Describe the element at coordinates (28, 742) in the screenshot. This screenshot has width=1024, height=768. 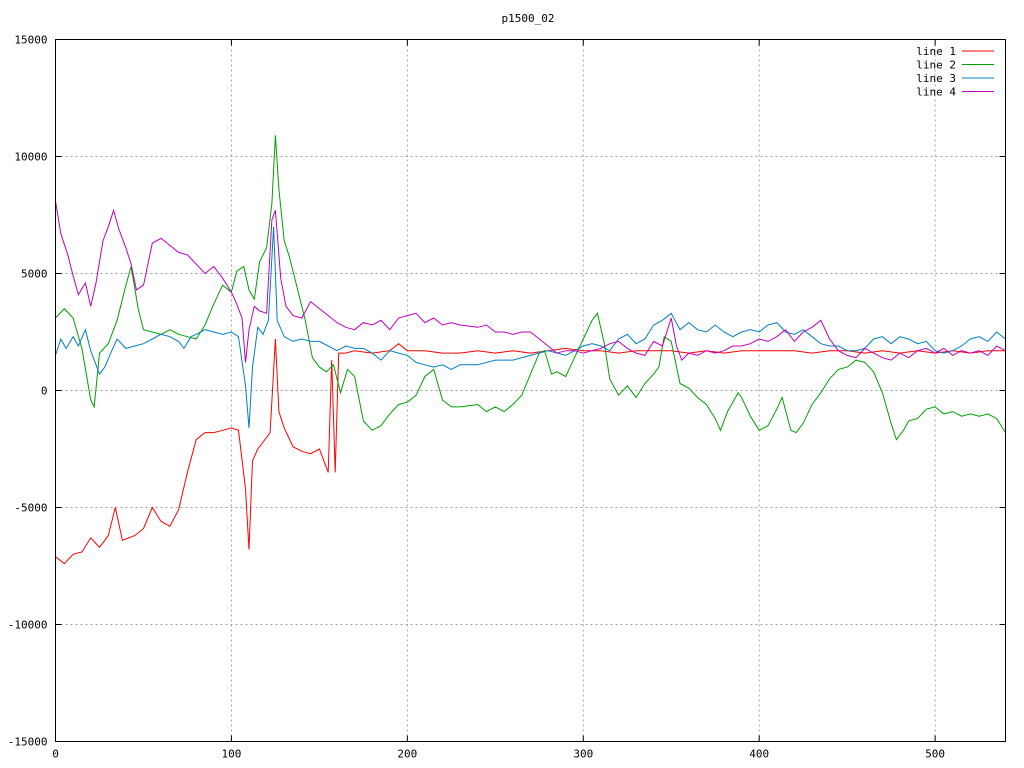
I see `y-tick-label: -15000` at that location.